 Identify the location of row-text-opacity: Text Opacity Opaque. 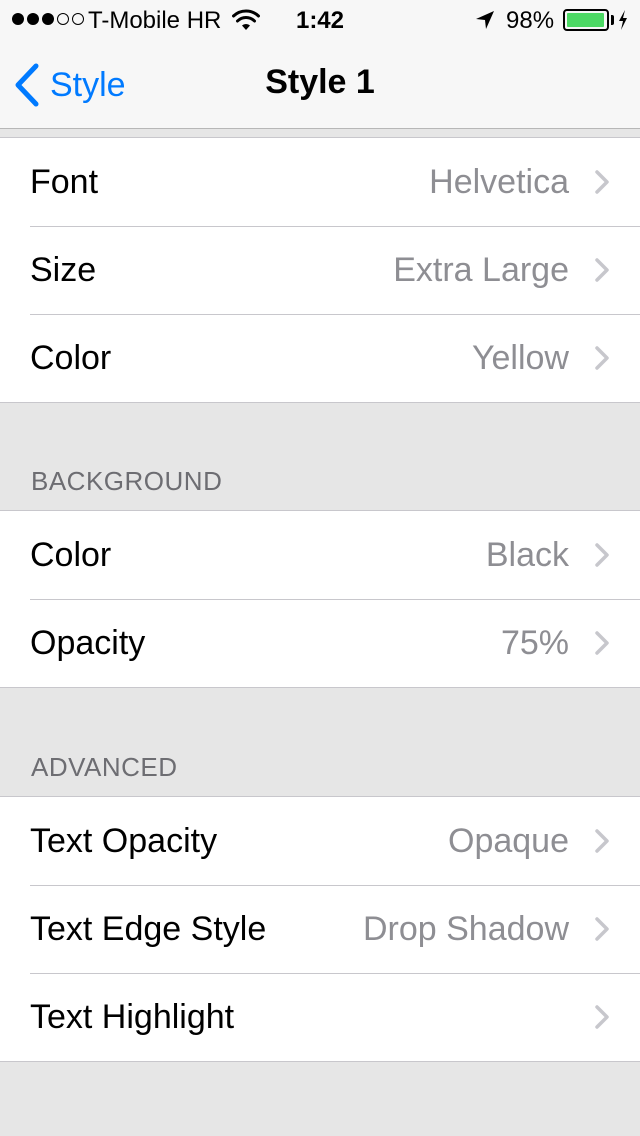
(320, 841).